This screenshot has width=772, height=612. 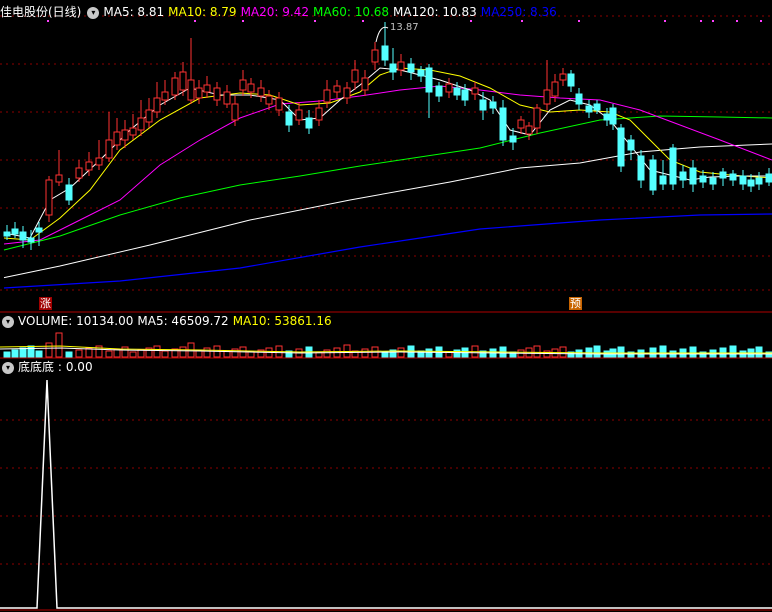 What do you see at coordinates (386, 345) in the screenshot?
I see `volume-bars` at bounding box center [386, 345].